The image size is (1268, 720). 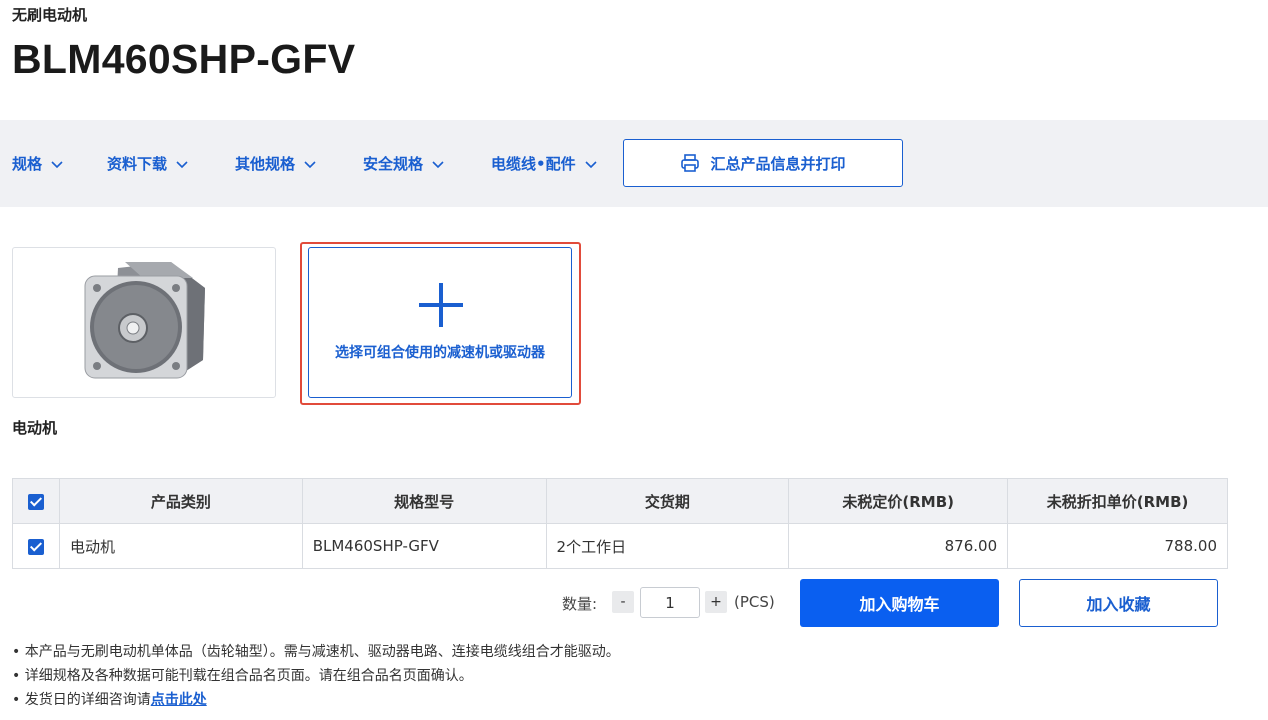 I want to click on nav-safety-specs: 安全规格, so click(x=404, y=163).